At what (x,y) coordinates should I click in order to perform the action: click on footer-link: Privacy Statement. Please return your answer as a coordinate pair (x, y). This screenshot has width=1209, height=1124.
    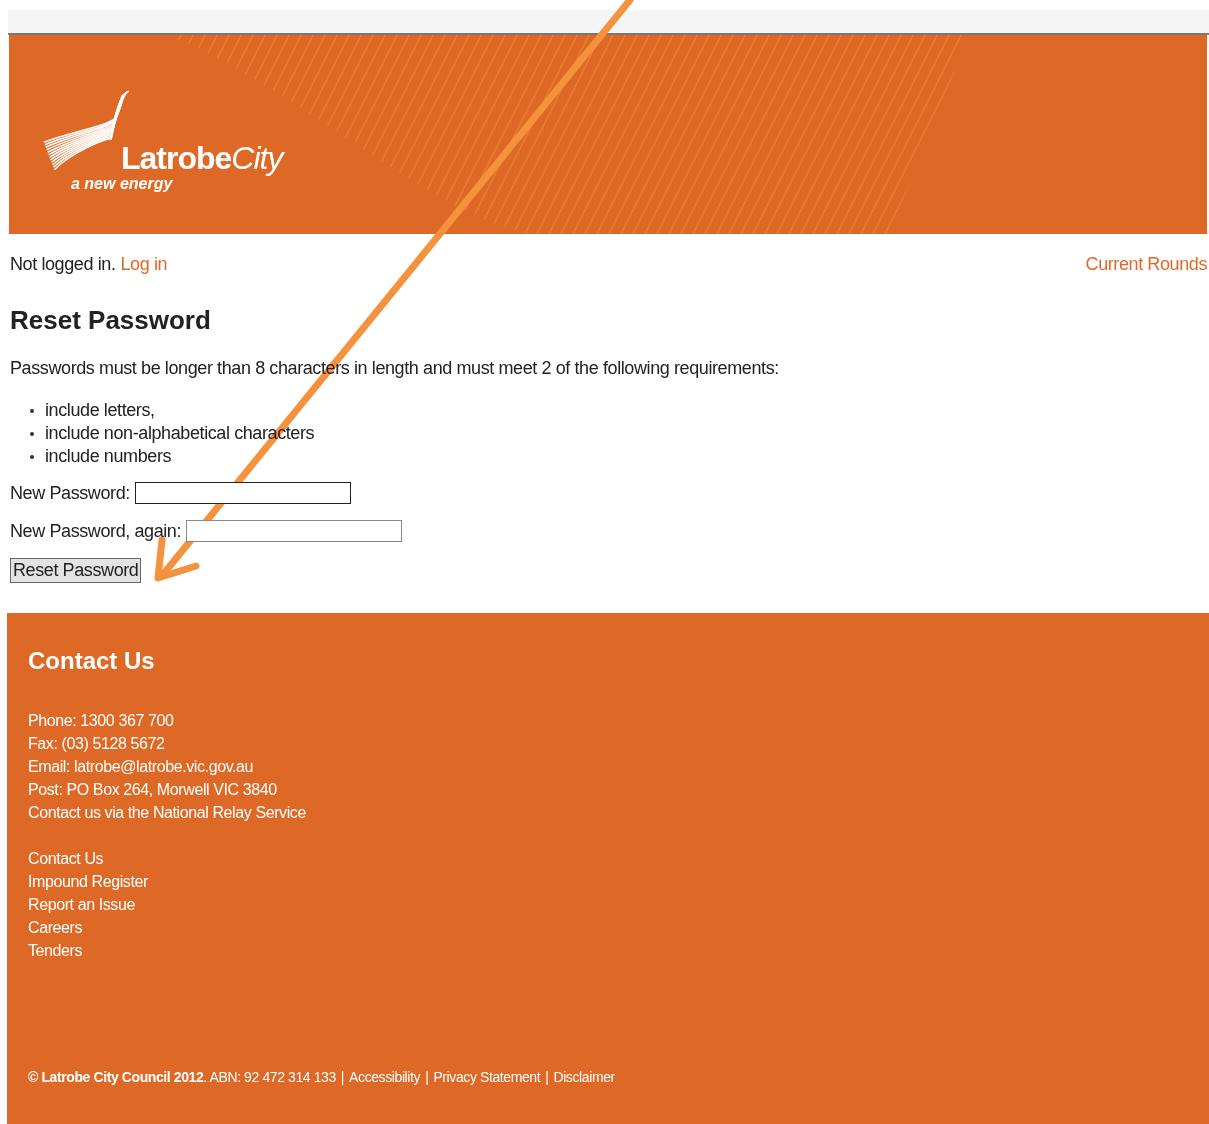
    Looking at the image, I should click on (487, 1077).